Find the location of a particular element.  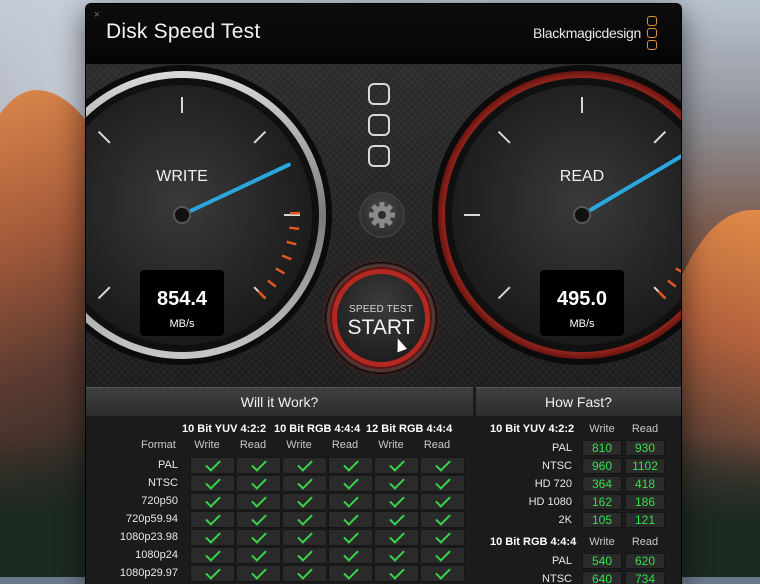

will-group-title: 10 Bit RGB 4:4:4 is located at coordinates (317, 429).